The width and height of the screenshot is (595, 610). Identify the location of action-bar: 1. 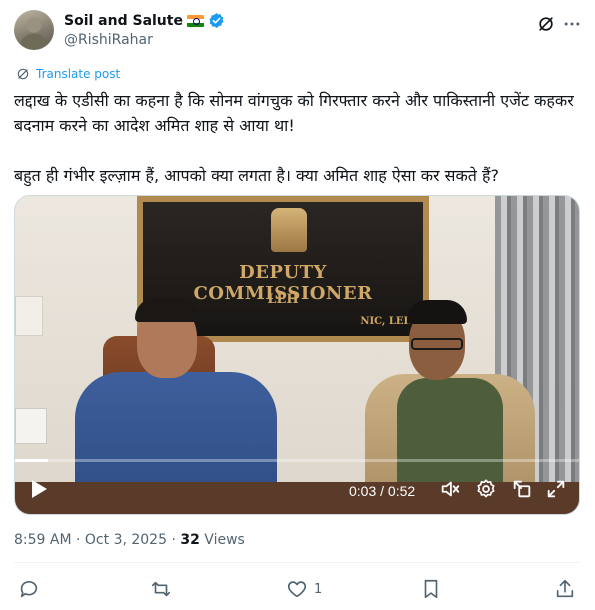
(297, 591).